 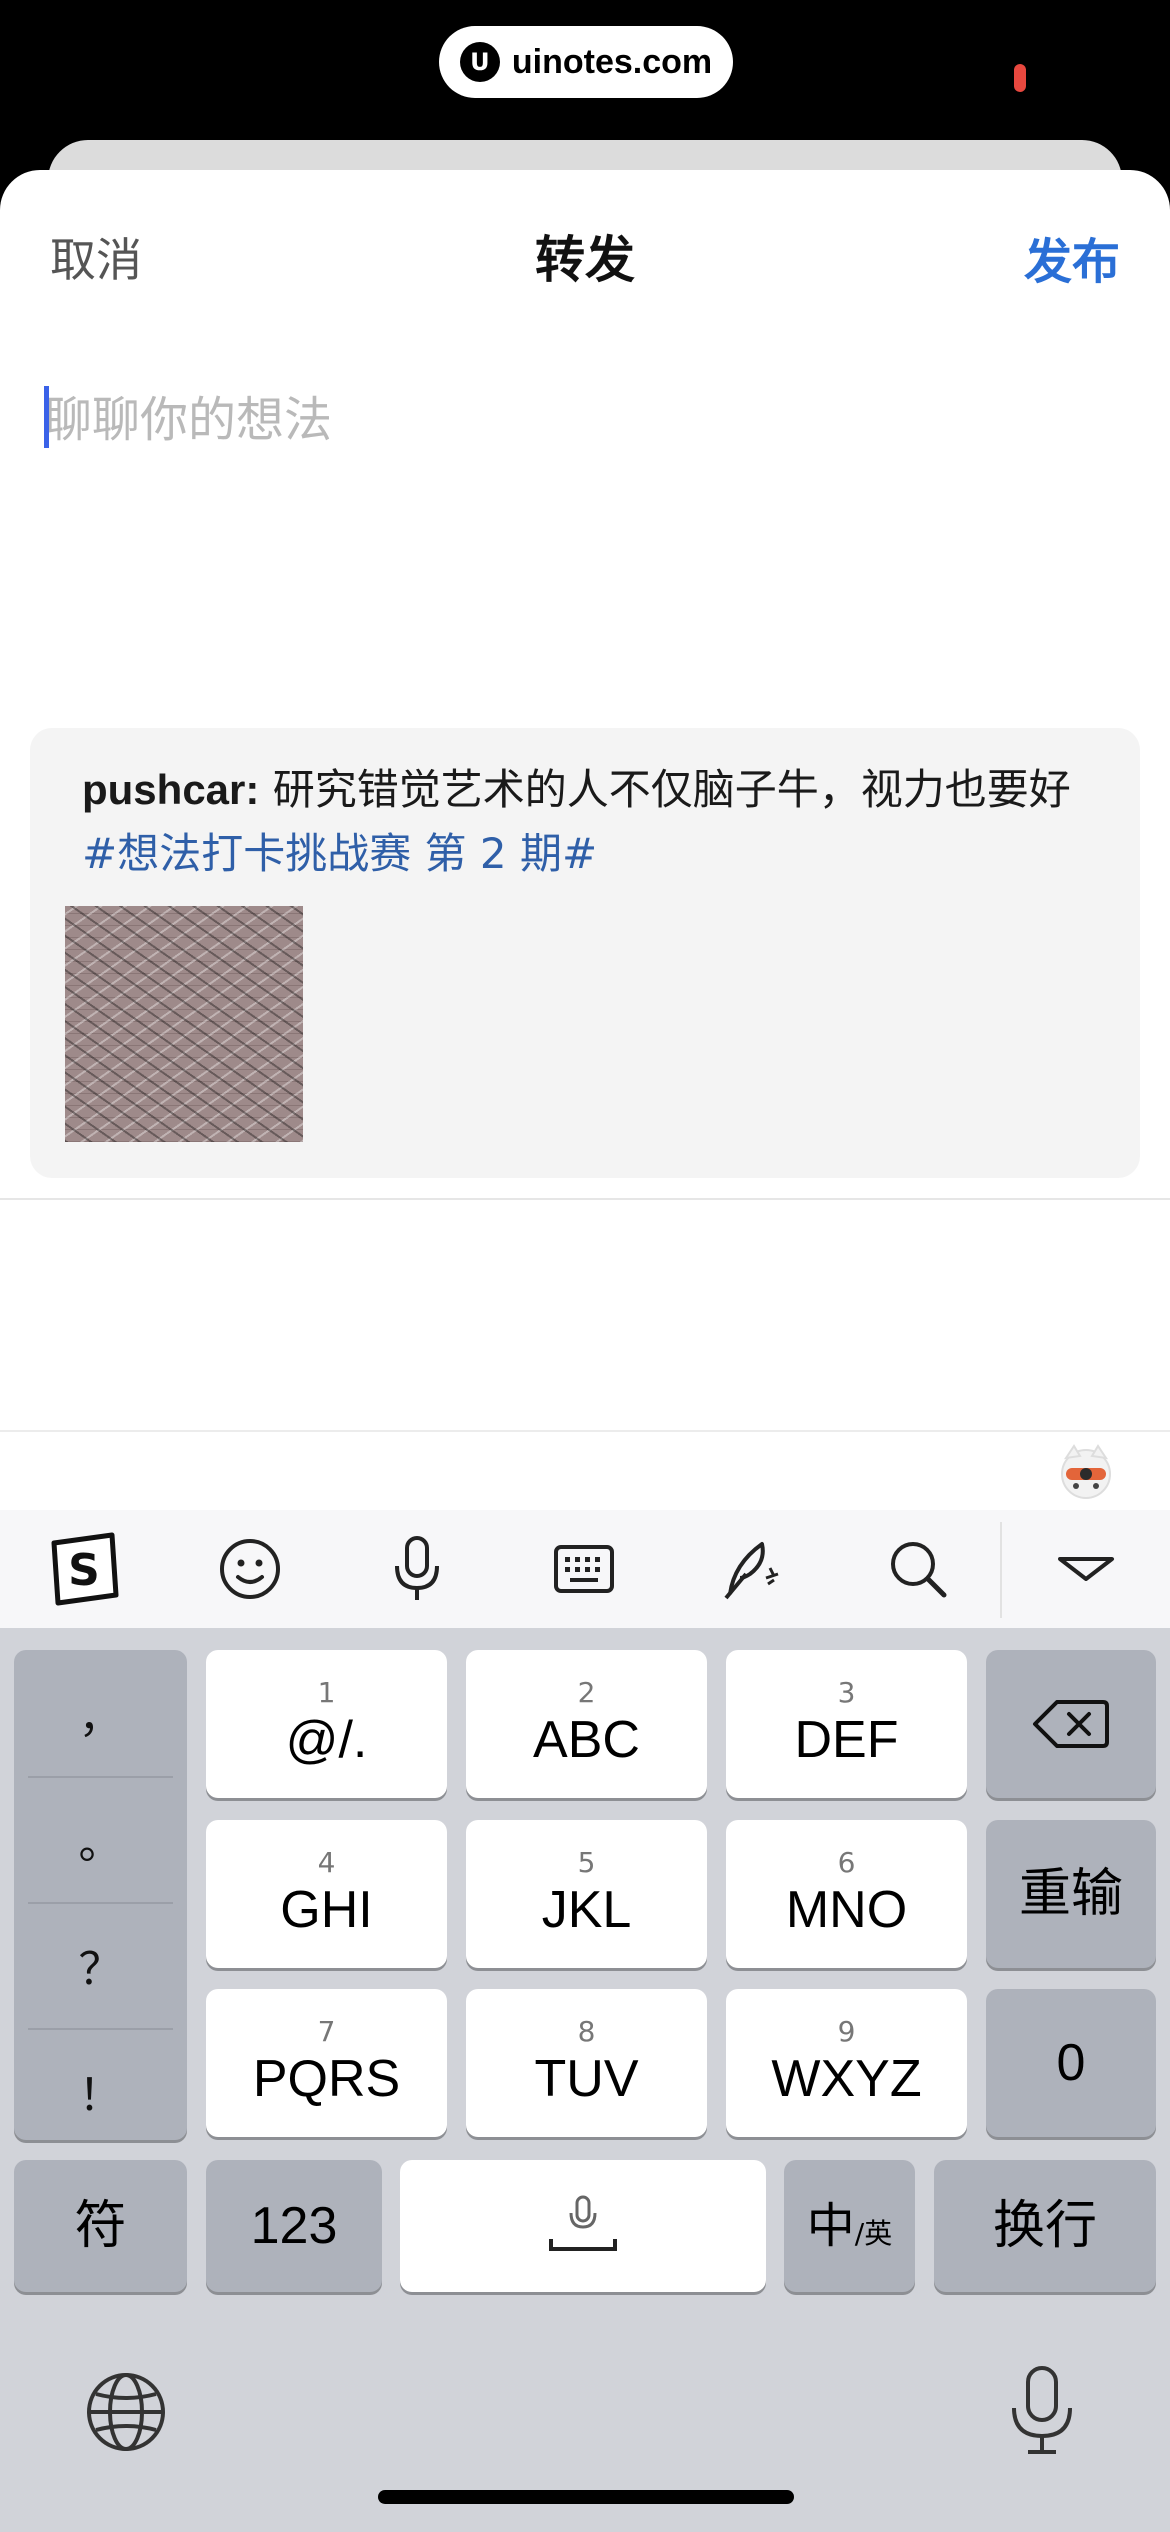 I want to click on key-label: GHI, so click(x=326, y=1910).